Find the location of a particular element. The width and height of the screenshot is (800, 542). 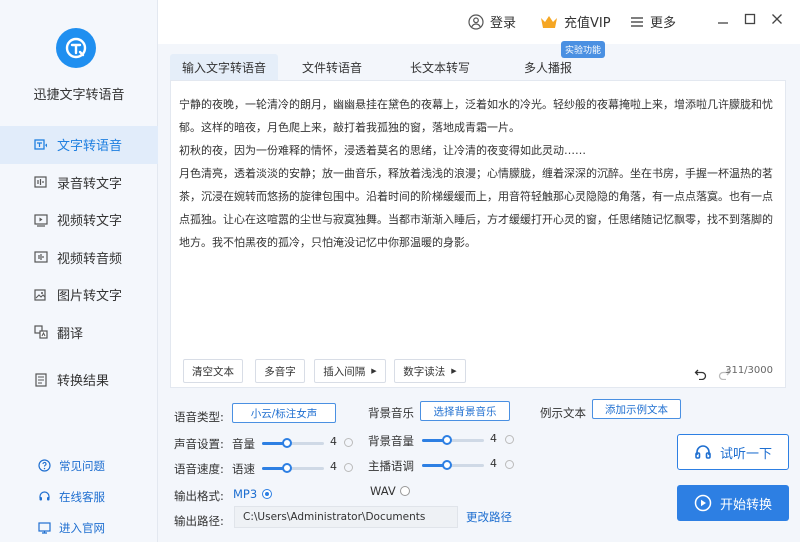

online-support-label: 在线客服 is located at coordinates (82, 496).